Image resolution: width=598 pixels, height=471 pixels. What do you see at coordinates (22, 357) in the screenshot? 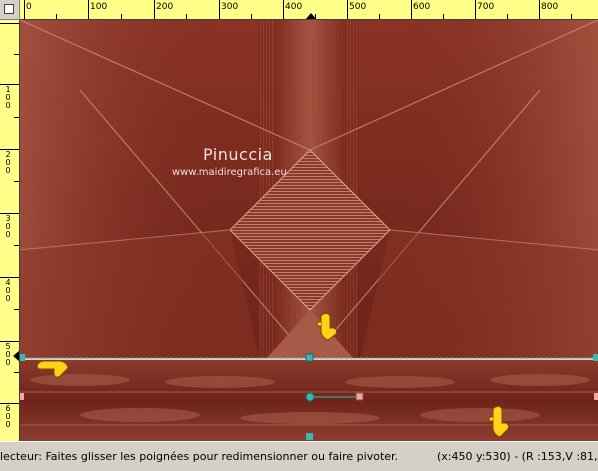
I see `left-handle` at bounding box center [22, 357].